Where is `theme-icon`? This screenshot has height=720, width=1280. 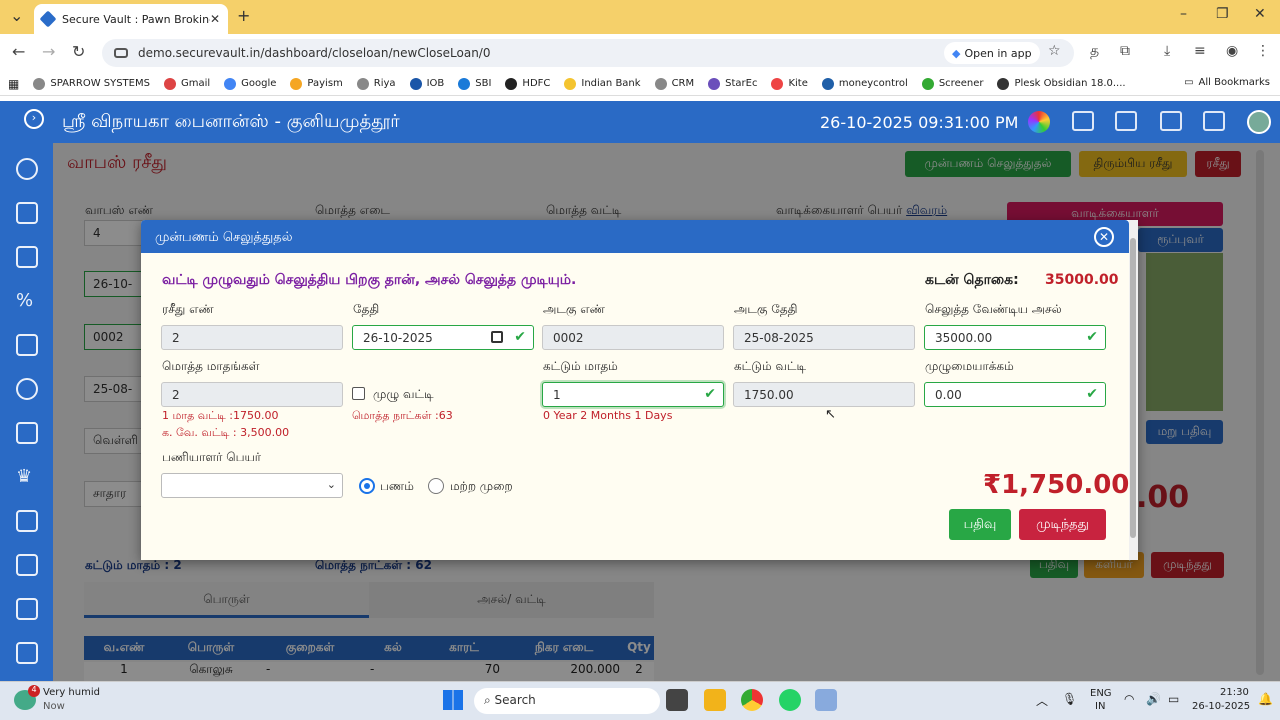
theme-icon is located at coordinates (1039, 122).